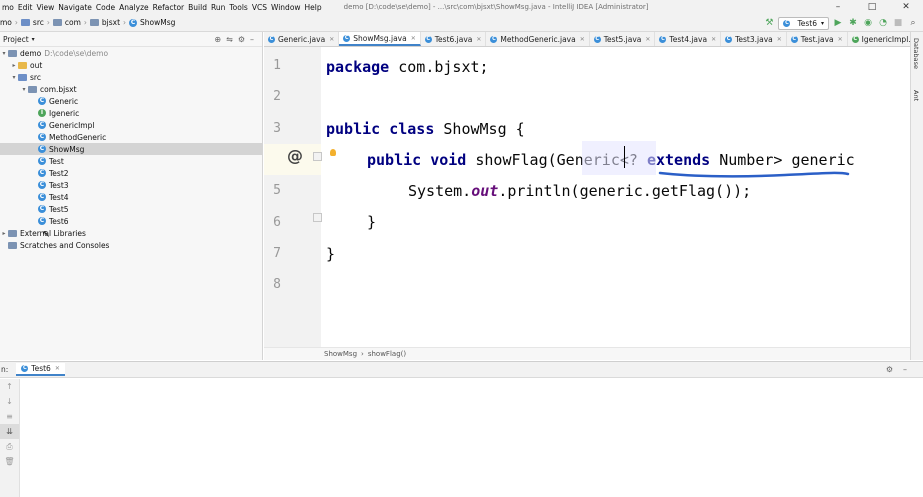 The image size is (923, 497). I want to click on crumb-src: src ›, so click(36, 22).